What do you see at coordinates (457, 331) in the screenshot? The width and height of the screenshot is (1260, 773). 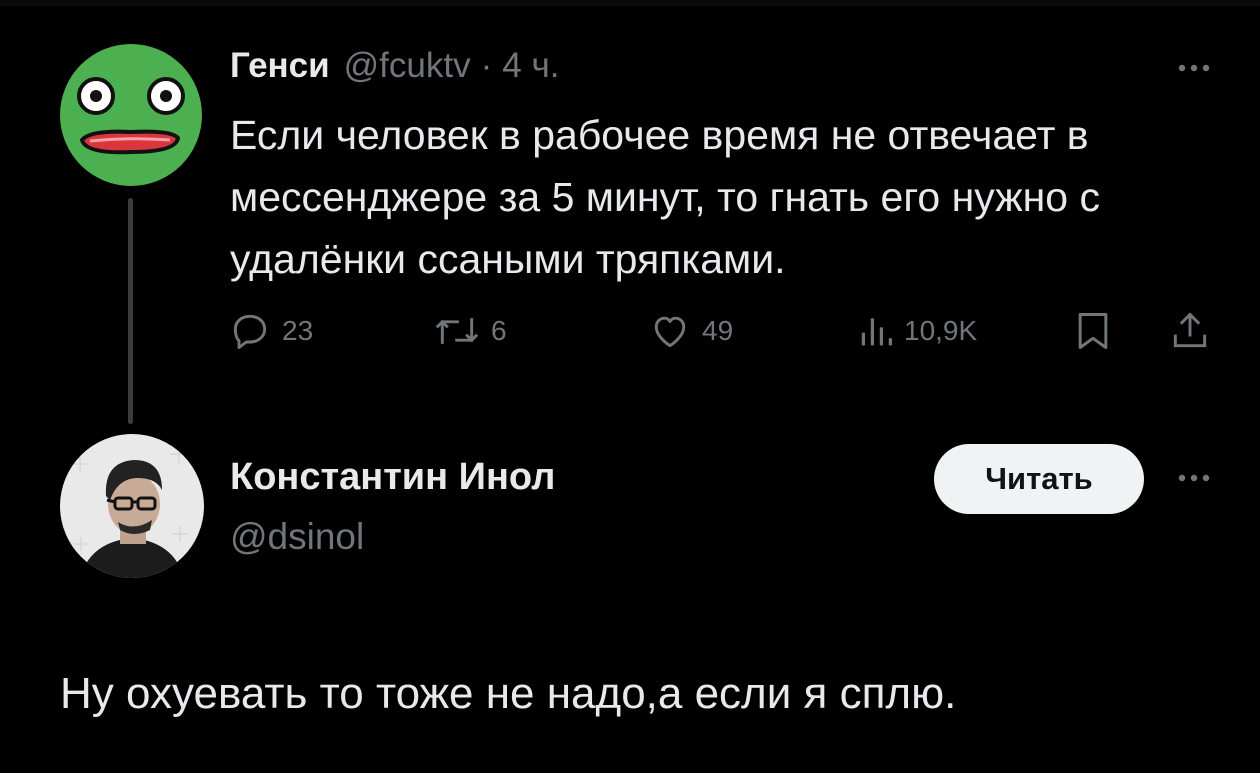 I see `retweet-icon` at bounding box center [457, 331].